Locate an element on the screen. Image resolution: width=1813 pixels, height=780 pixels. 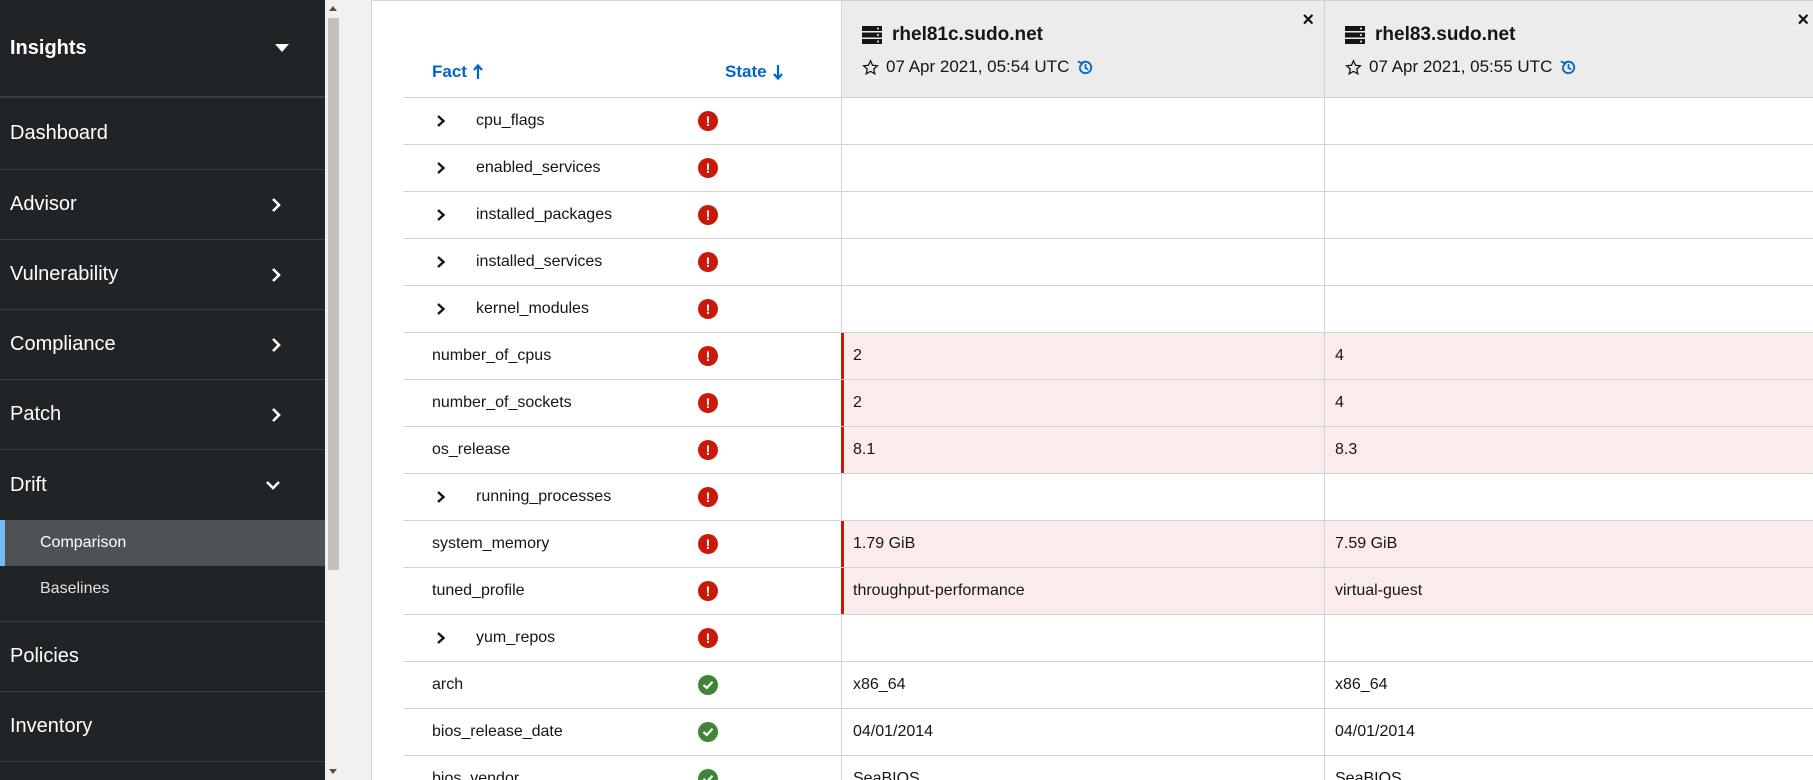
nav-item-drift: Drift is located at coordinates (162, 485).